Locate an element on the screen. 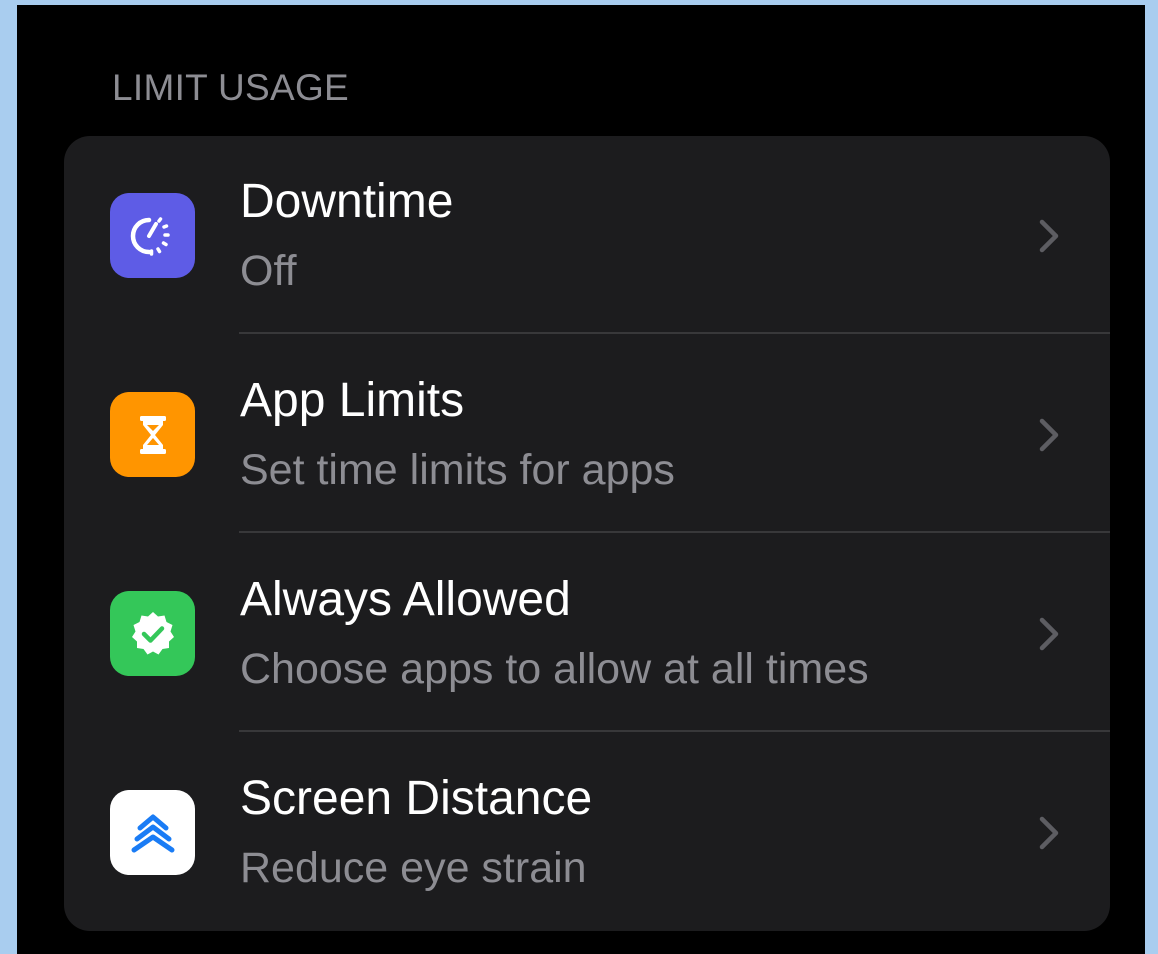  hourglass-icon is located at coordinates (152, 434).